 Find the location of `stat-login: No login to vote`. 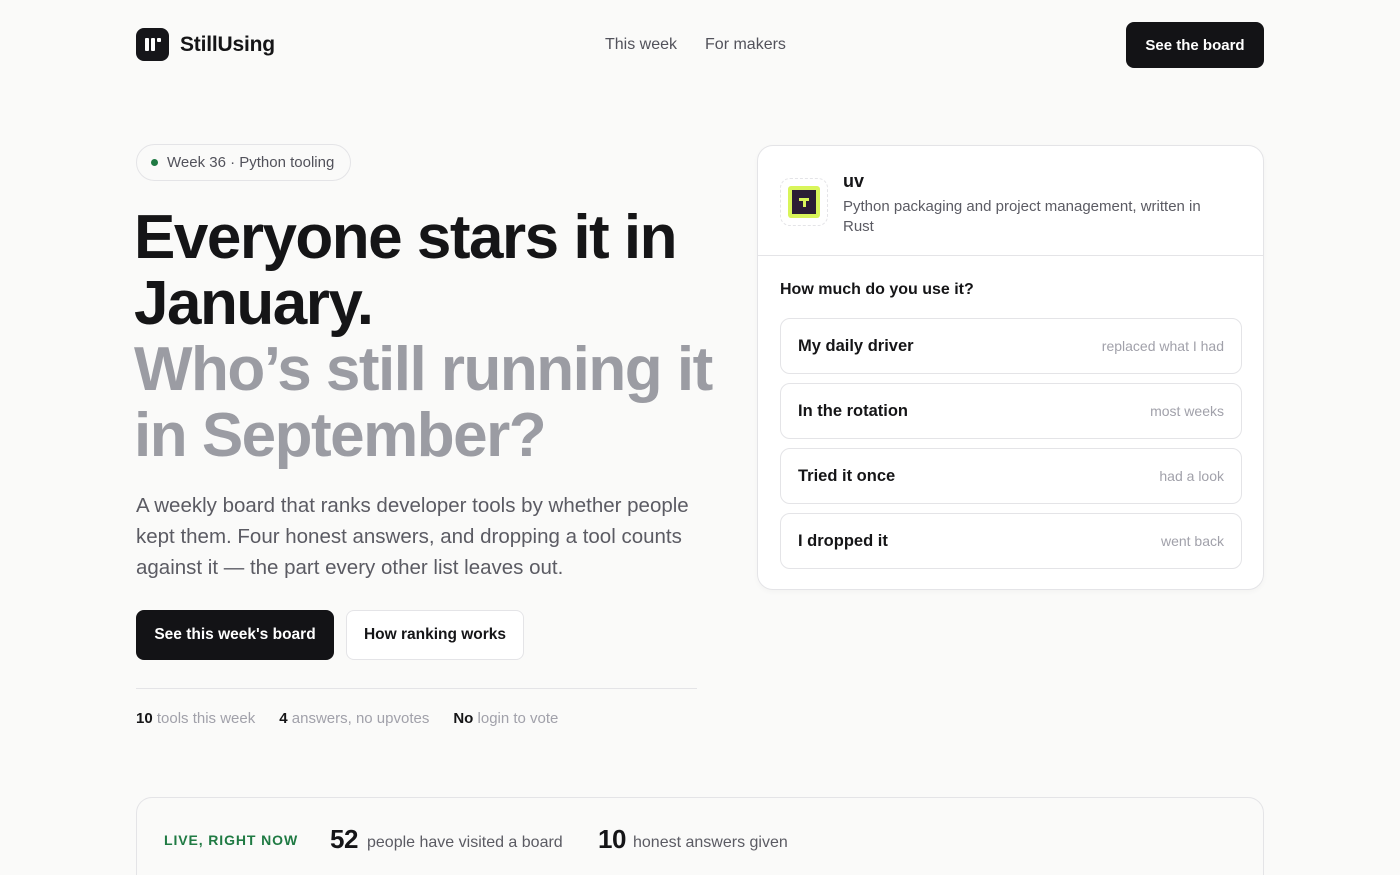

stat-login: No login to vote is located at coordinates (505, 718).